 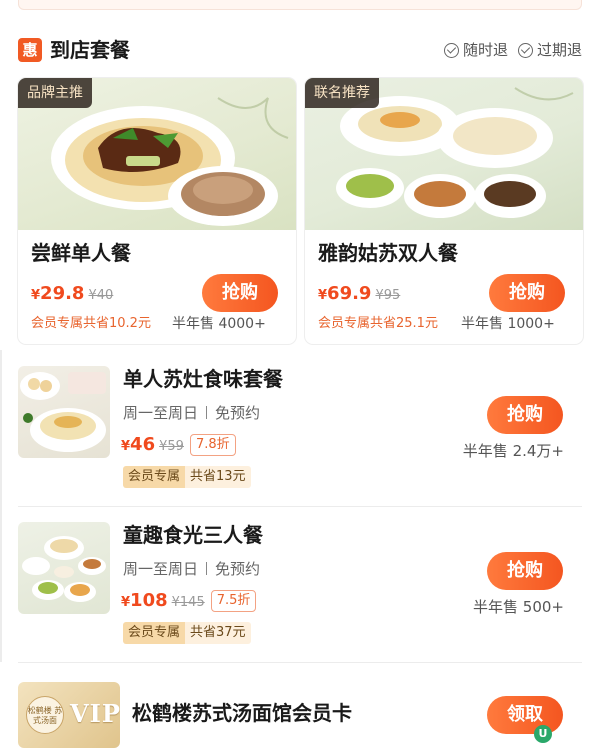 What do you see at coordinates (193, 535) in the screenshot?
I see `package-title: 童趣食光三人餐` at bounding box center [193, 535].